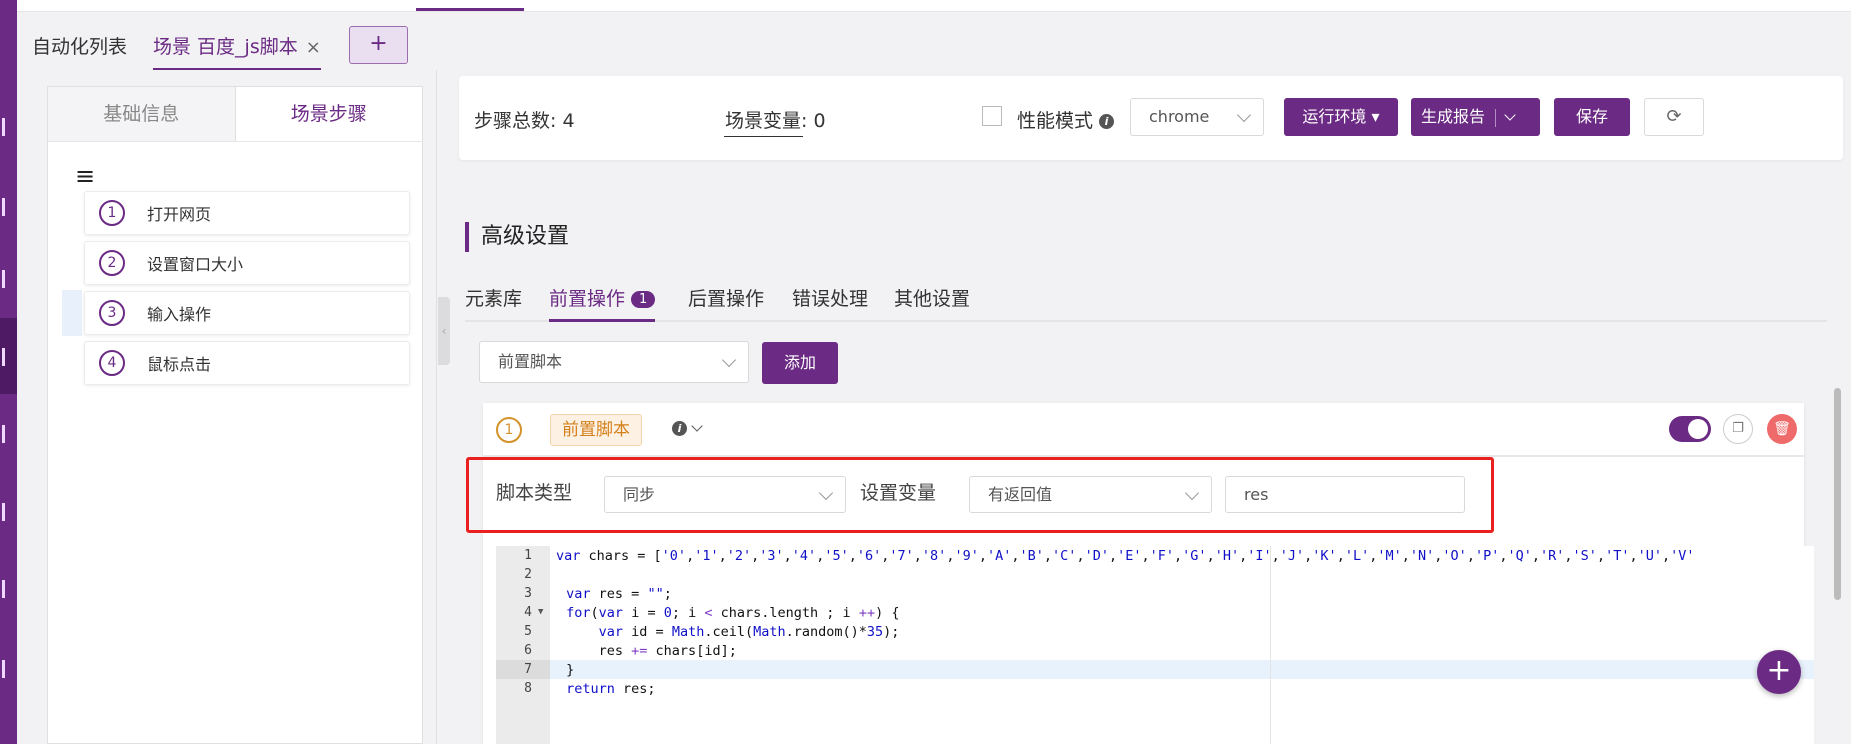 Image resolution: width=1851 pixels, height=744 pixels. What do you see at coordinates (530, 361) in the screenshot?
I see `pre-script-value: 前置脚本` at bounding box center [530, 361].